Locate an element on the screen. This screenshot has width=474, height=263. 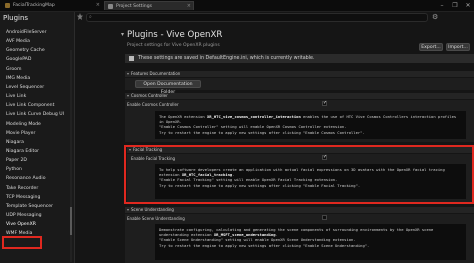
collapse-arrow-icon: ▾ is located at coordinates (122, 34).